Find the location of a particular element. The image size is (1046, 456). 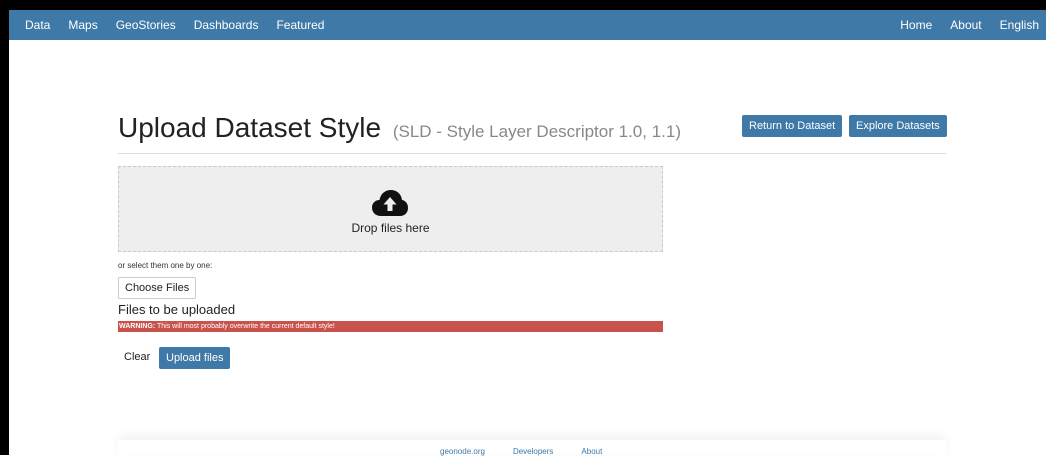

nav-item-home: Home is located at coordinates (916, 25).